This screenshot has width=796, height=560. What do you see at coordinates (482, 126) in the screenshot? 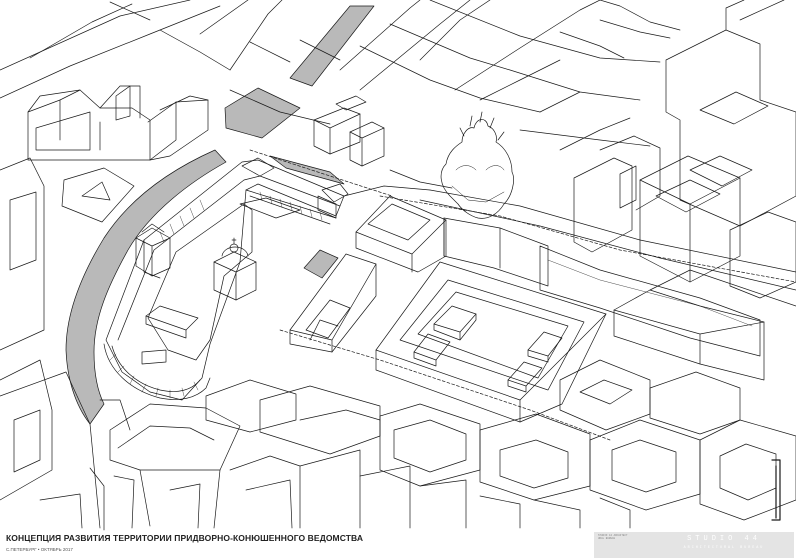
I see `cathedral-domes` at bounding box center [482, 126].